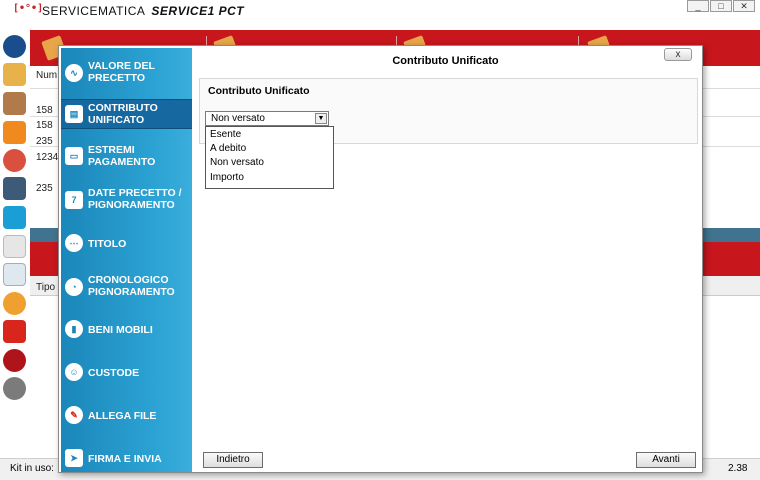 The width and height of the screenshot is (760, 480). What do you see at coordinates (198, 11) in the screenshot?
I see `app-product: SERVICE1 PCT` at bounding box center [198, 11].